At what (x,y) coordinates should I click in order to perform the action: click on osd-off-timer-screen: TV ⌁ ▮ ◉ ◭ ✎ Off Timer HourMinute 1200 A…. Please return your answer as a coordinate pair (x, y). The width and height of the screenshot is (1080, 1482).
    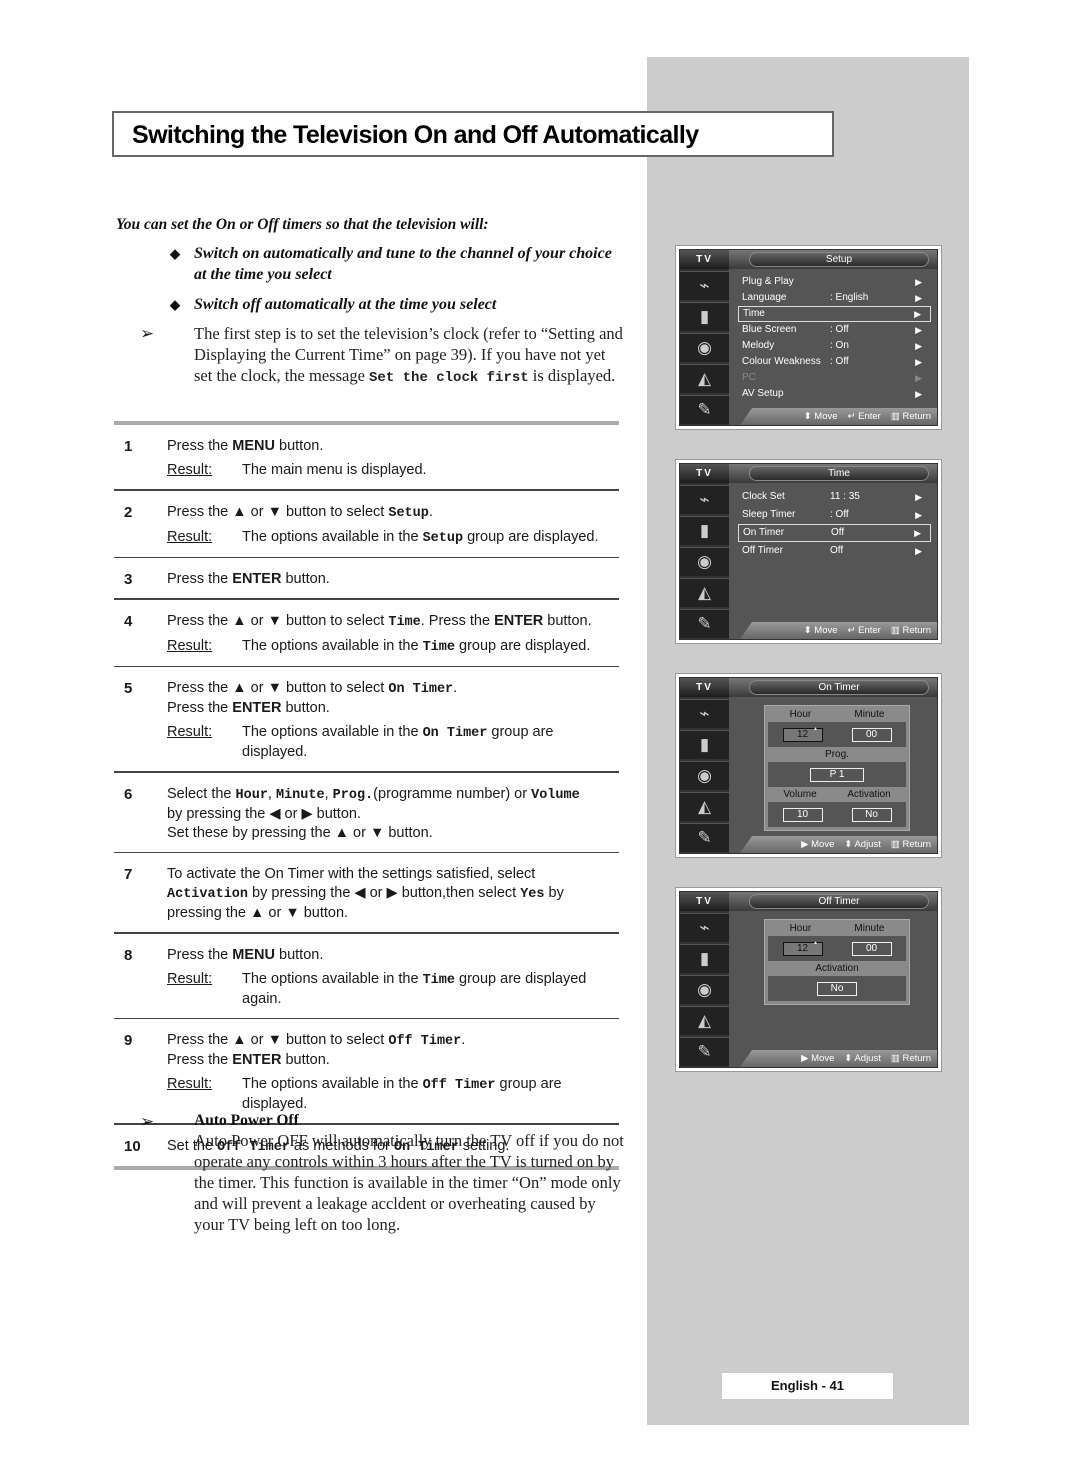
    Looking at the image, I should click on (808, 979).